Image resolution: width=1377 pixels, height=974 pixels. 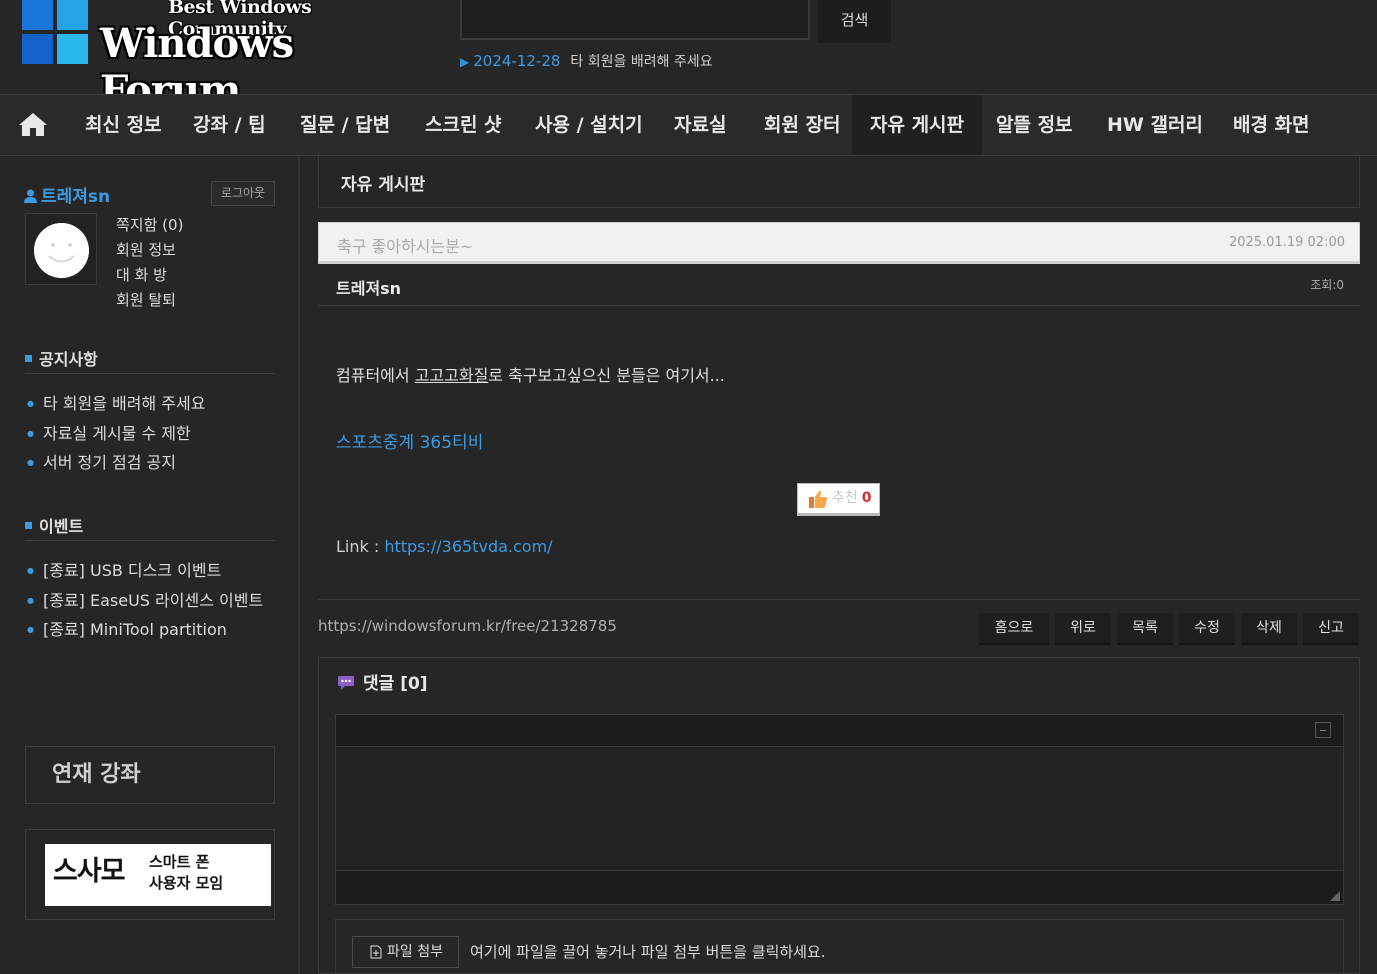 I want to click on nav-item-market: 회원 장터, so click(x=802, y=125).